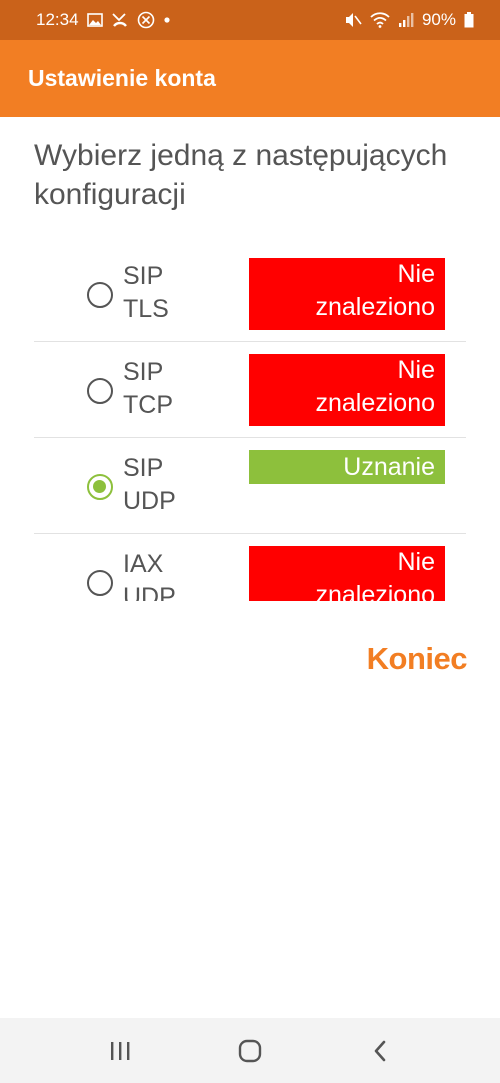 The image size is (500, 1083). I want to click on protocol-label: SIP TCP, so click(148, 388).